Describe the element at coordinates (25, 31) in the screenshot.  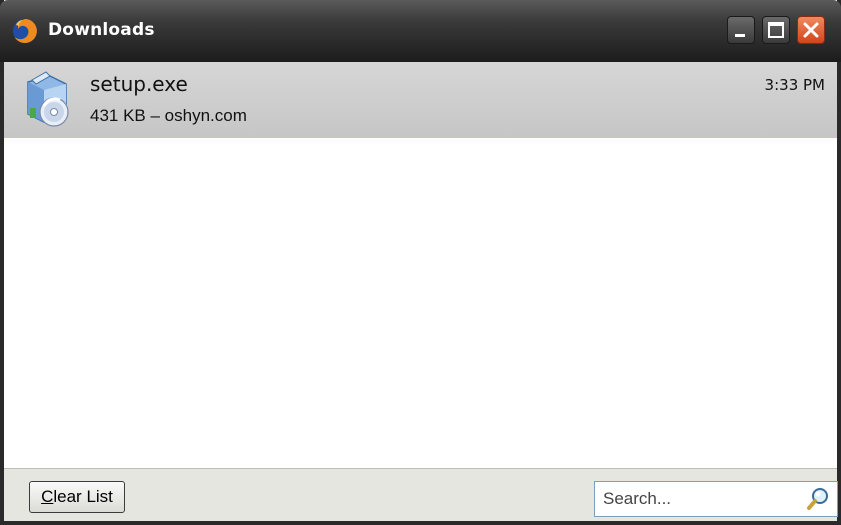
I see `firefox-icon` at that location.